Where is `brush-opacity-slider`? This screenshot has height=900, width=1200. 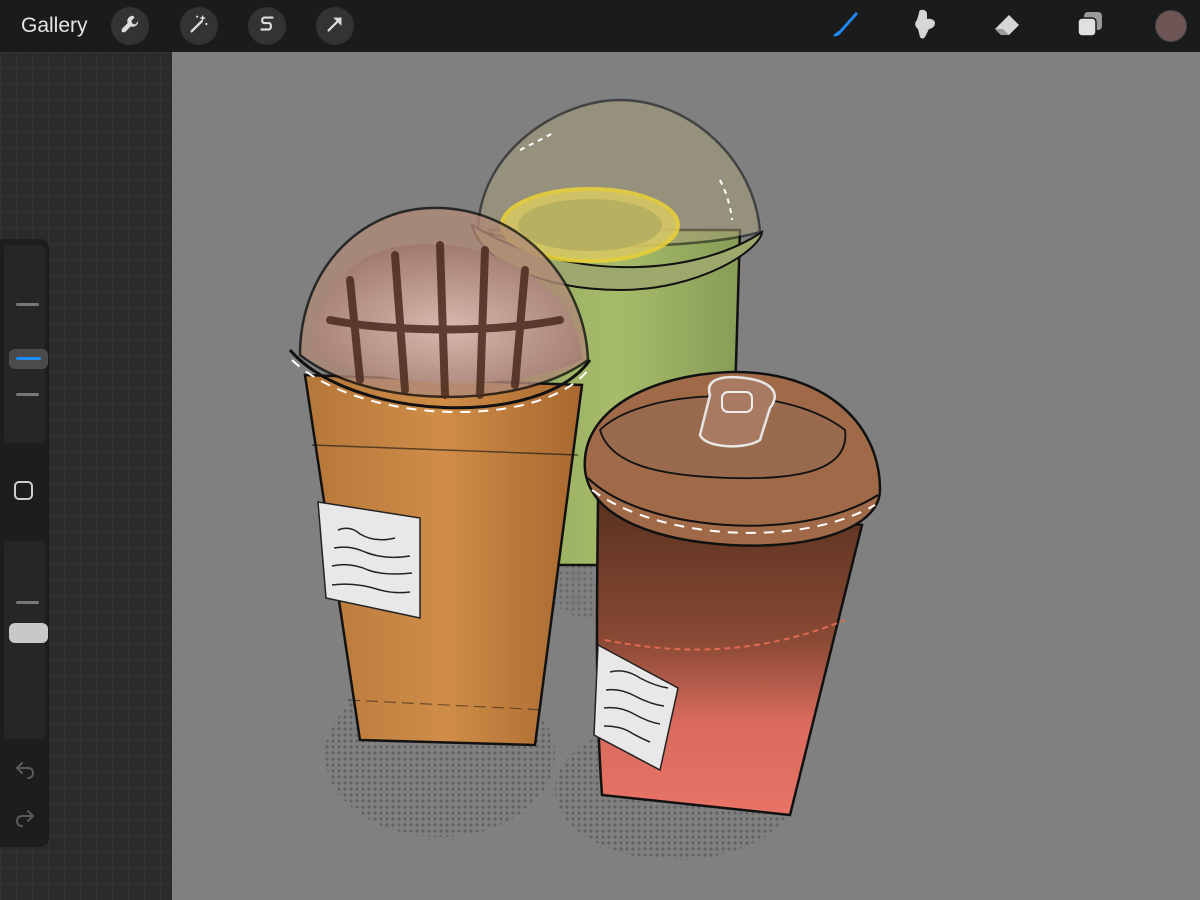 brush-opacity-slider is located at coordinates (26, 640).